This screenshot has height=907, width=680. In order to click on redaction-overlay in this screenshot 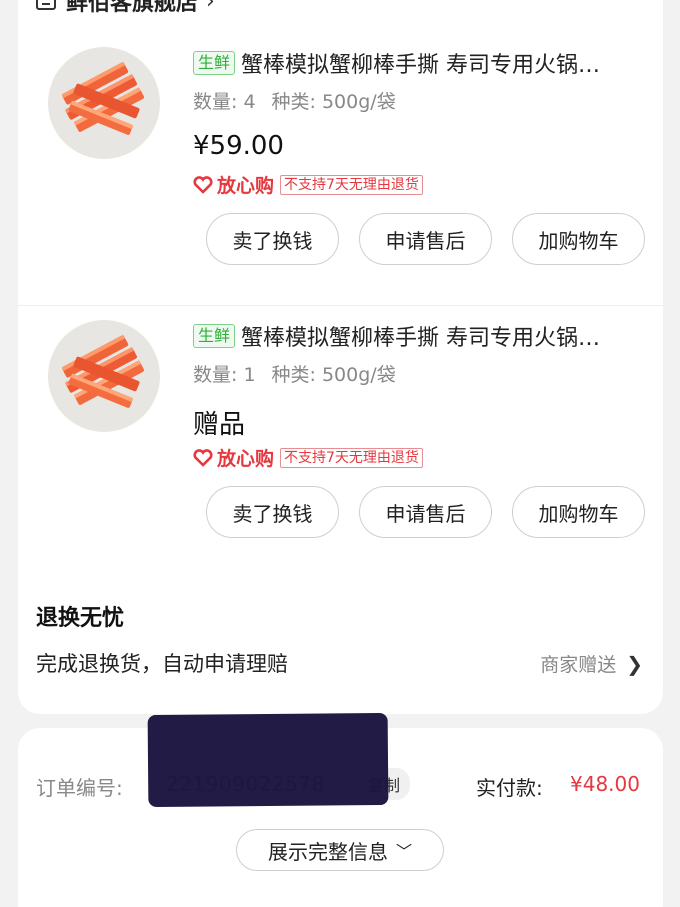, I will do `click(268, 760)`.